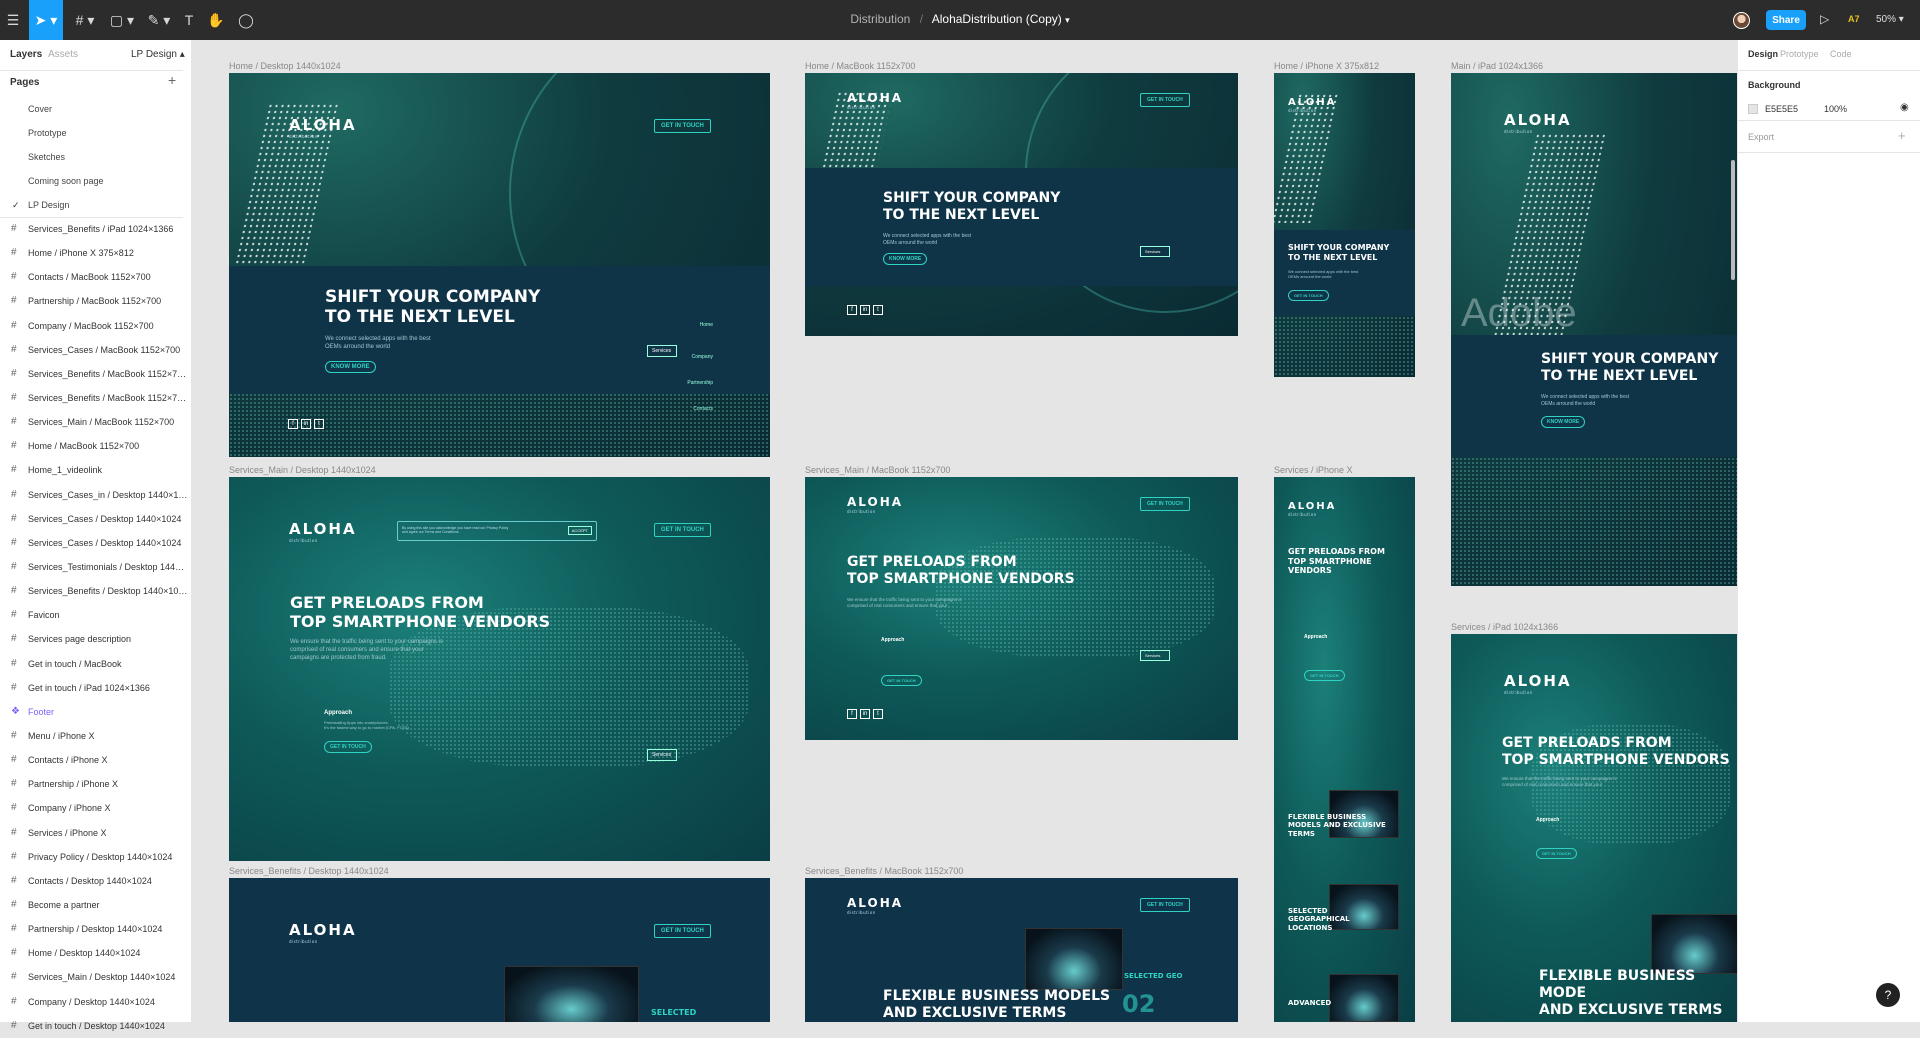  What do you see at coordinates (681, 409) in the screenshot?
I see `menu-item-contacts: Contacts` at bounding box center [681, 409].